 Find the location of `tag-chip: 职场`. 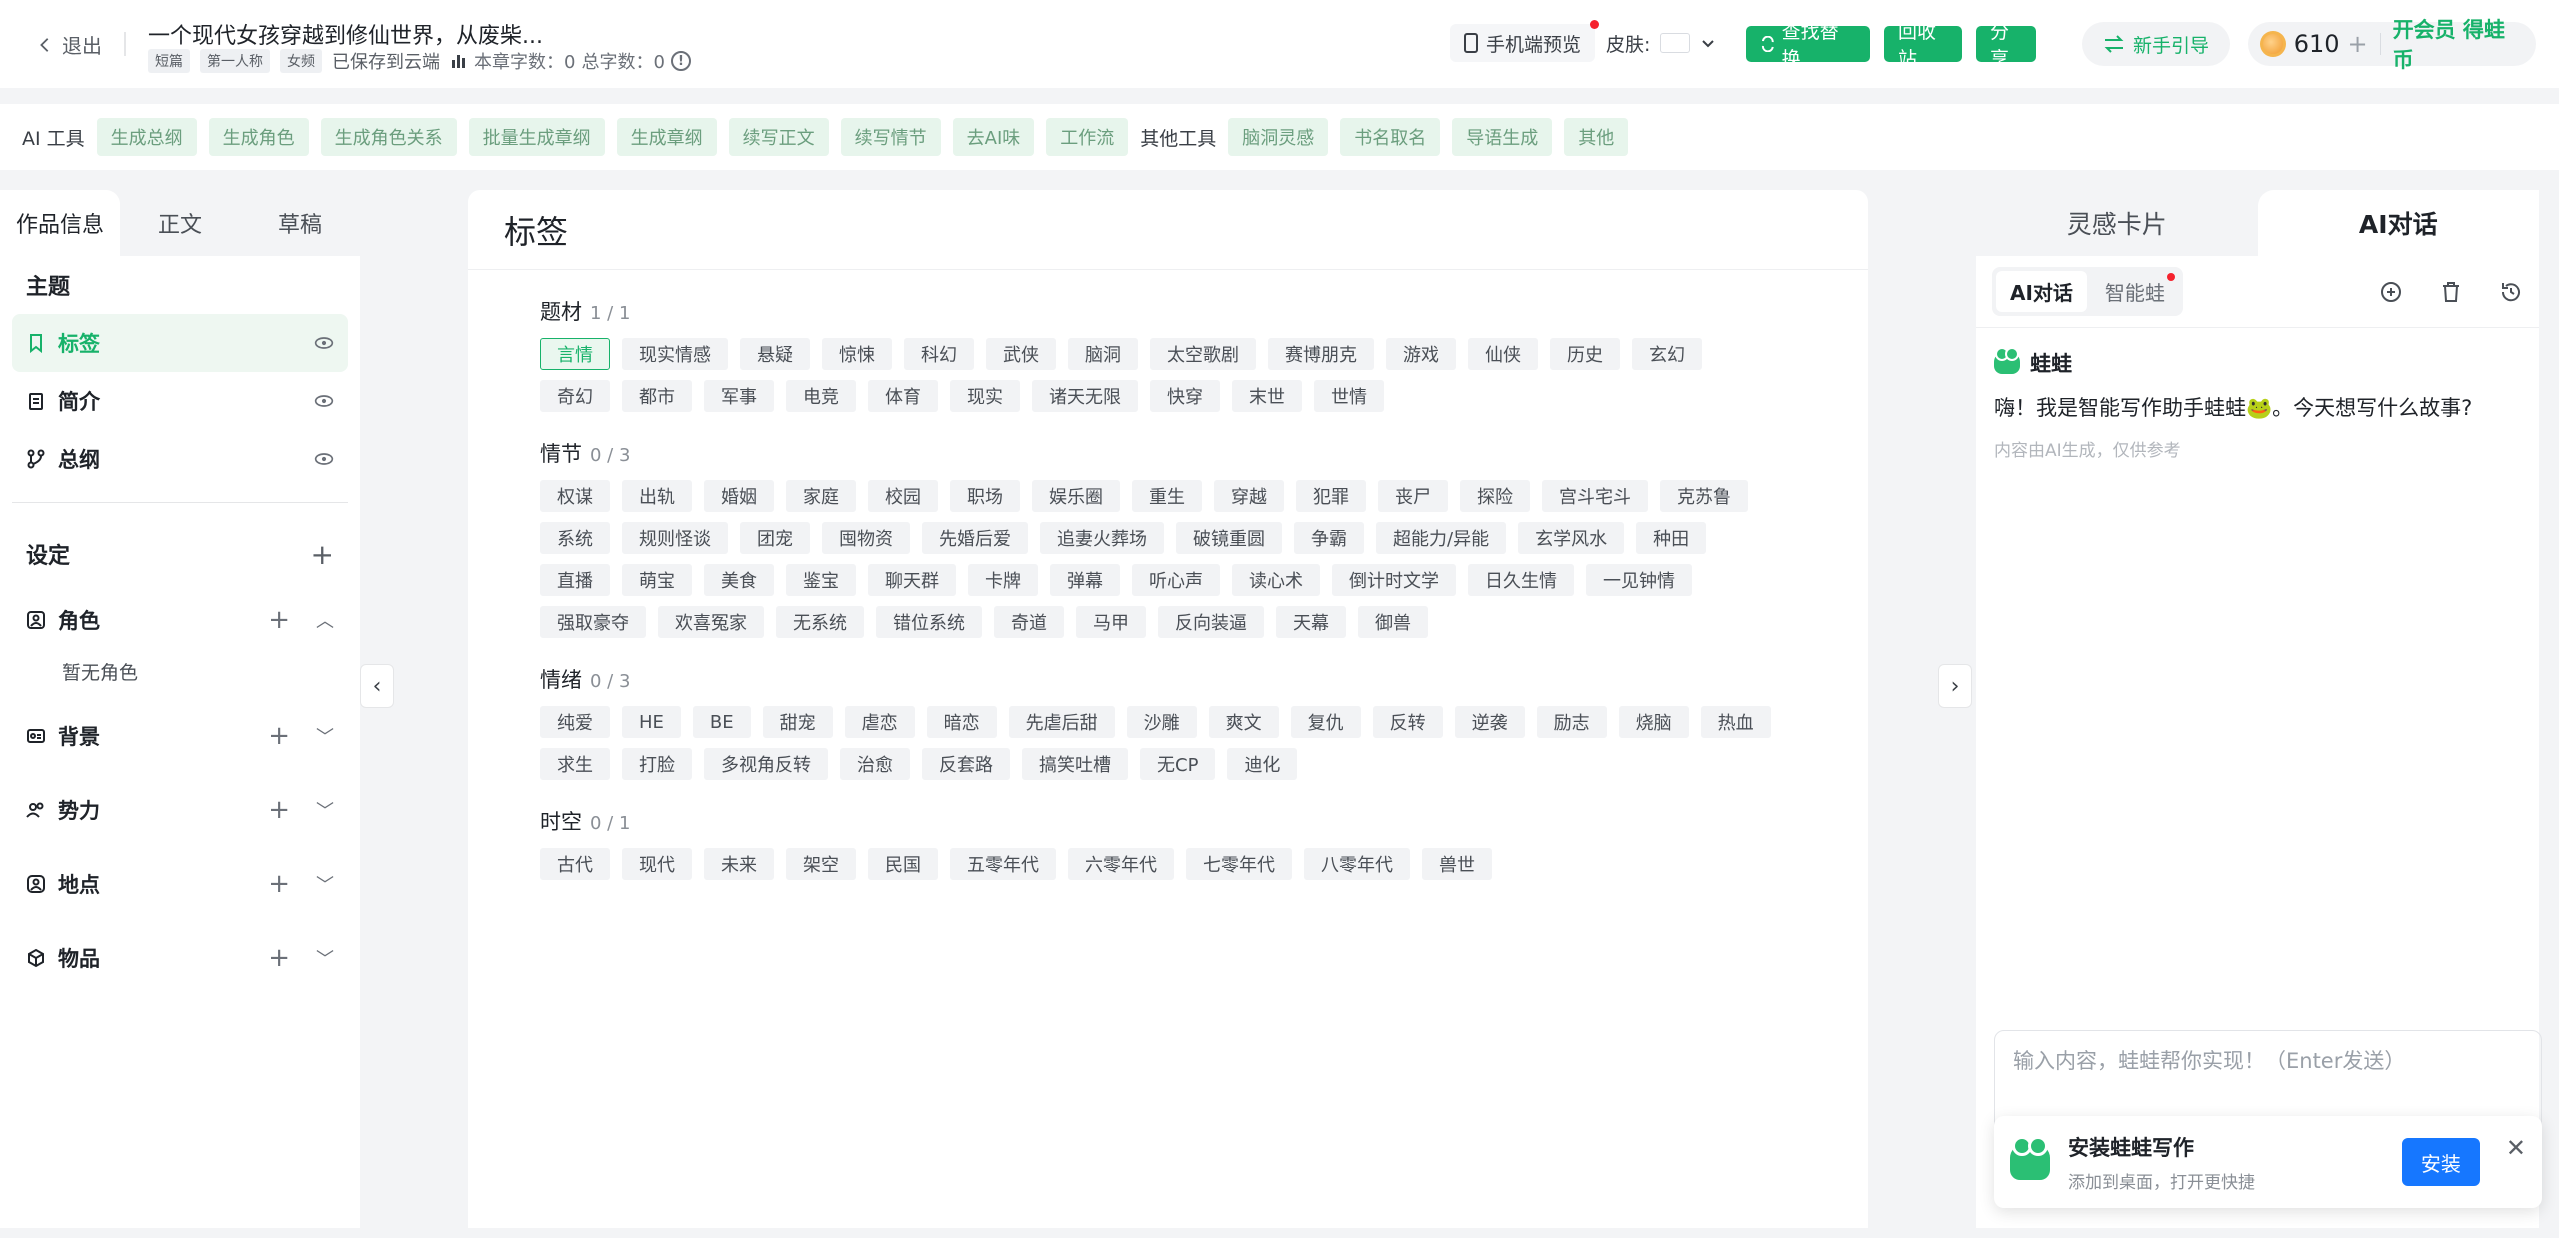

tag-chip: 职场 is located at coordinates (985, 496).